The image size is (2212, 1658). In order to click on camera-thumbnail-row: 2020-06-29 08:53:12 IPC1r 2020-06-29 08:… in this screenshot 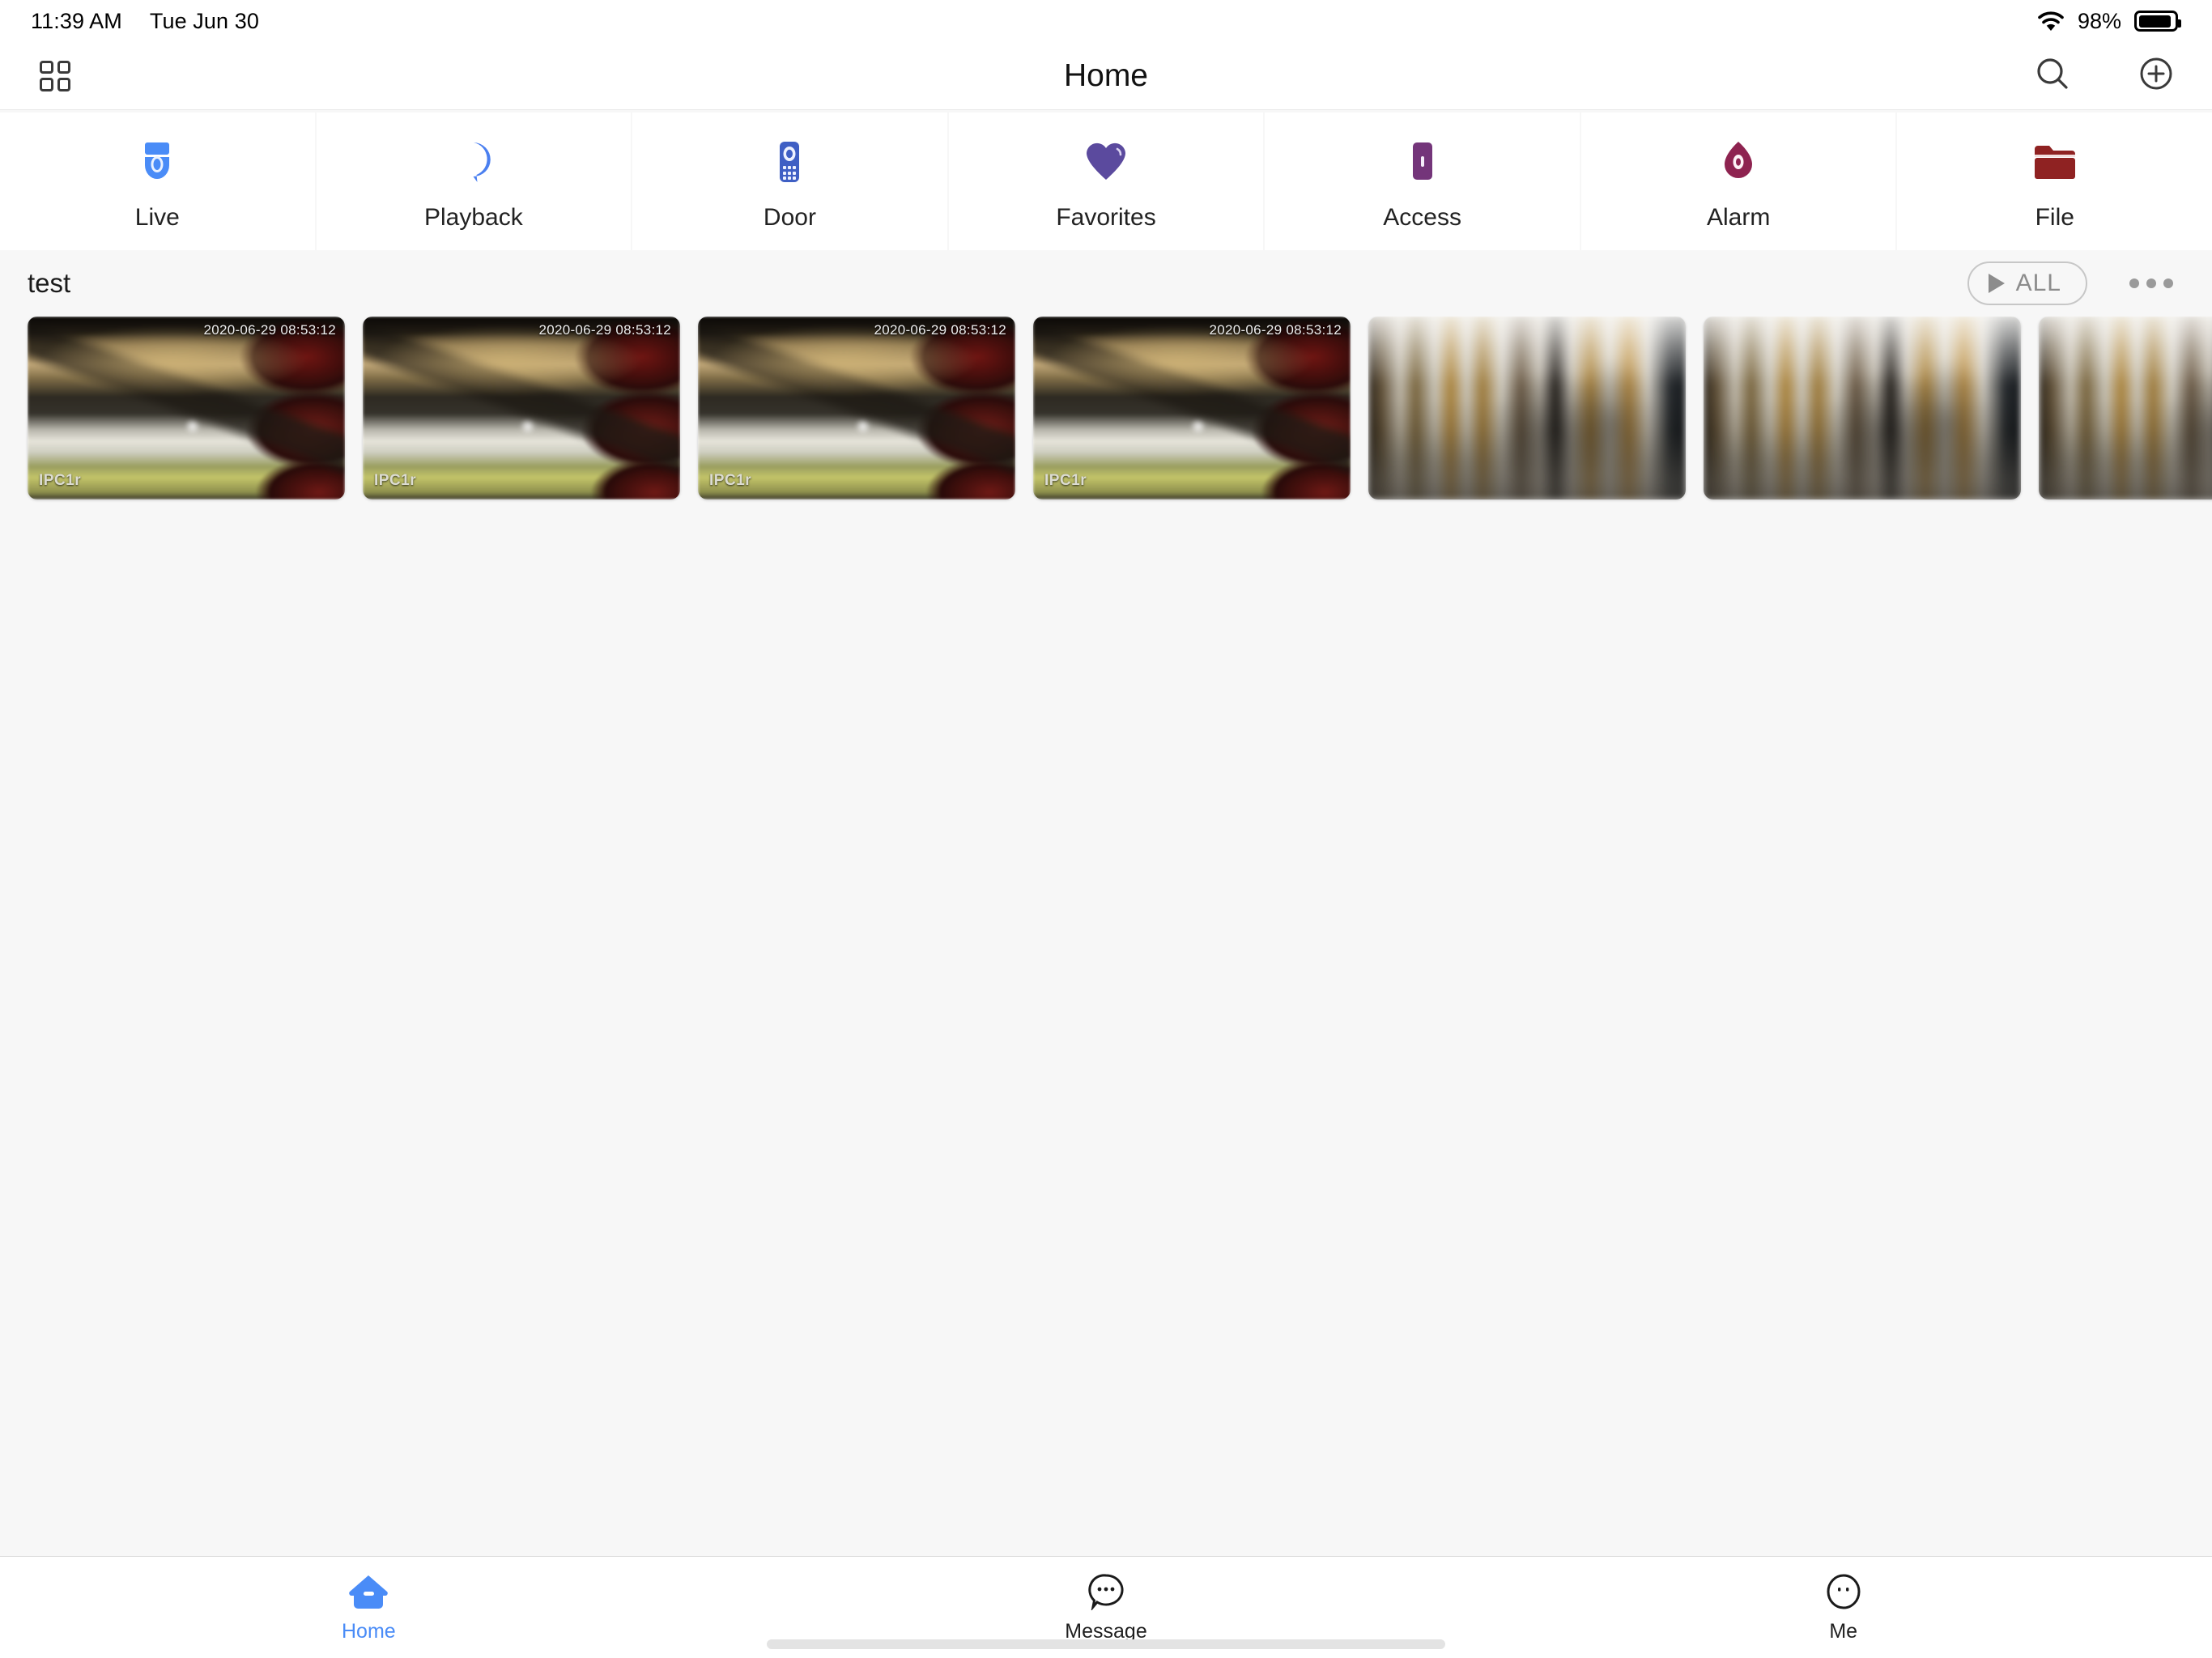, I will do `click(1106, 410)`.